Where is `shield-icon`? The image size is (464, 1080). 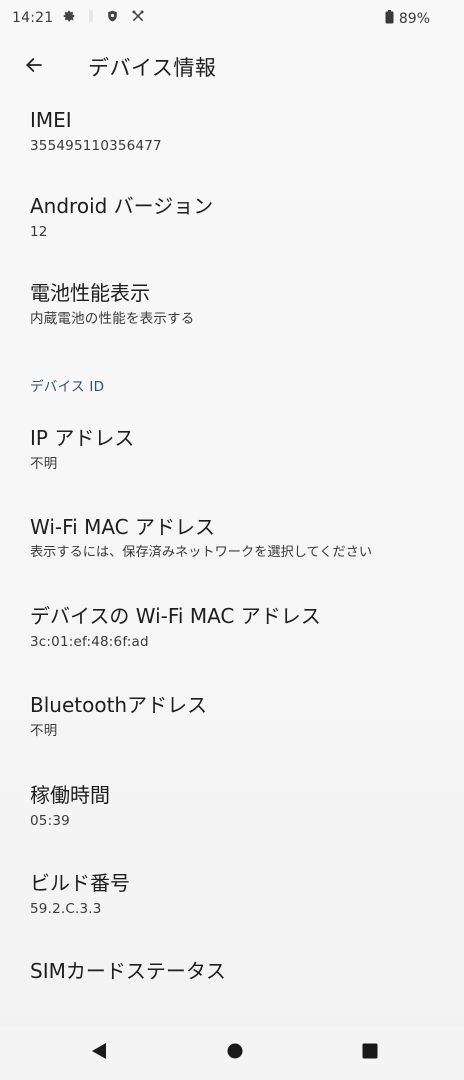
shield-icon is located at coordinates (112, 16).